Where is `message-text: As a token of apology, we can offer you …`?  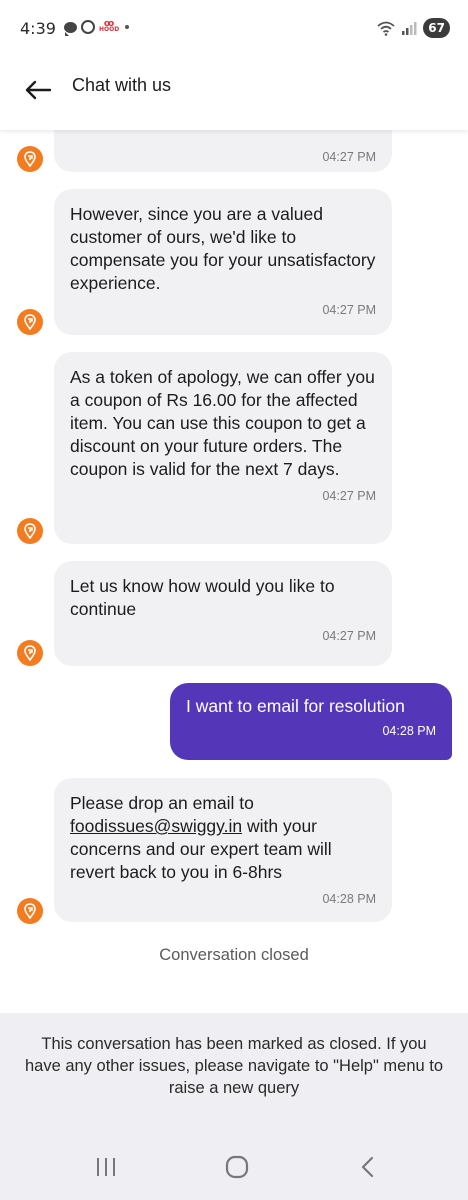 message-text: As a token of apology, we can offer you … is located at coordinates (222, 423).